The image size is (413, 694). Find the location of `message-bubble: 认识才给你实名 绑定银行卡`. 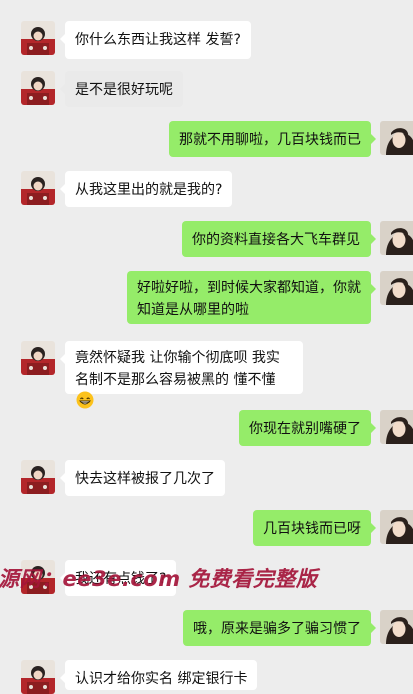

message-bubble: 认识才给你实名 绑定银行卡 is located at coordinates (158, 675).